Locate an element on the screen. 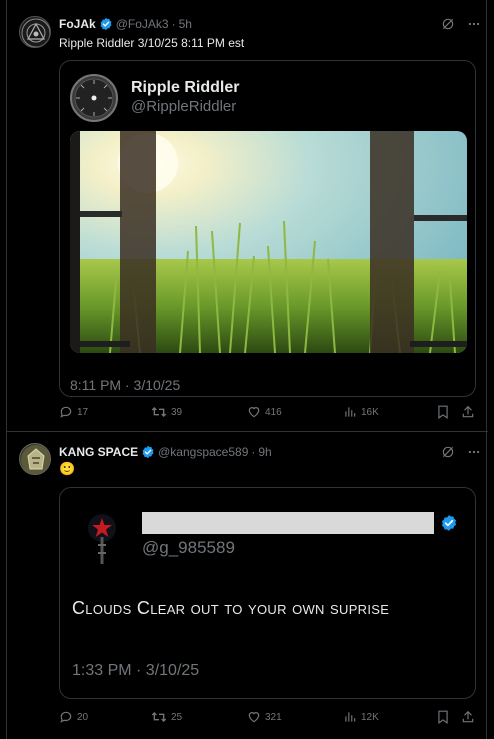 This screenshot has width=494, height=739. like-count: 416 is located at coordinates (273, 412).